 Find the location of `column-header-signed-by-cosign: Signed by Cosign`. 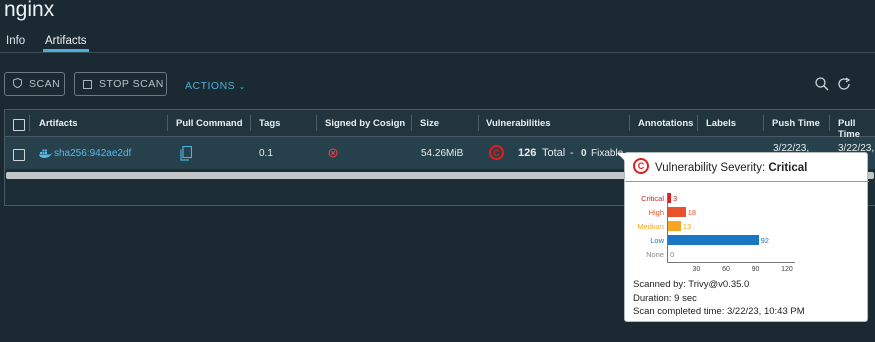

column-header-signed-by-cosign: Signed by Cosign is located at coordinates (365, 123).